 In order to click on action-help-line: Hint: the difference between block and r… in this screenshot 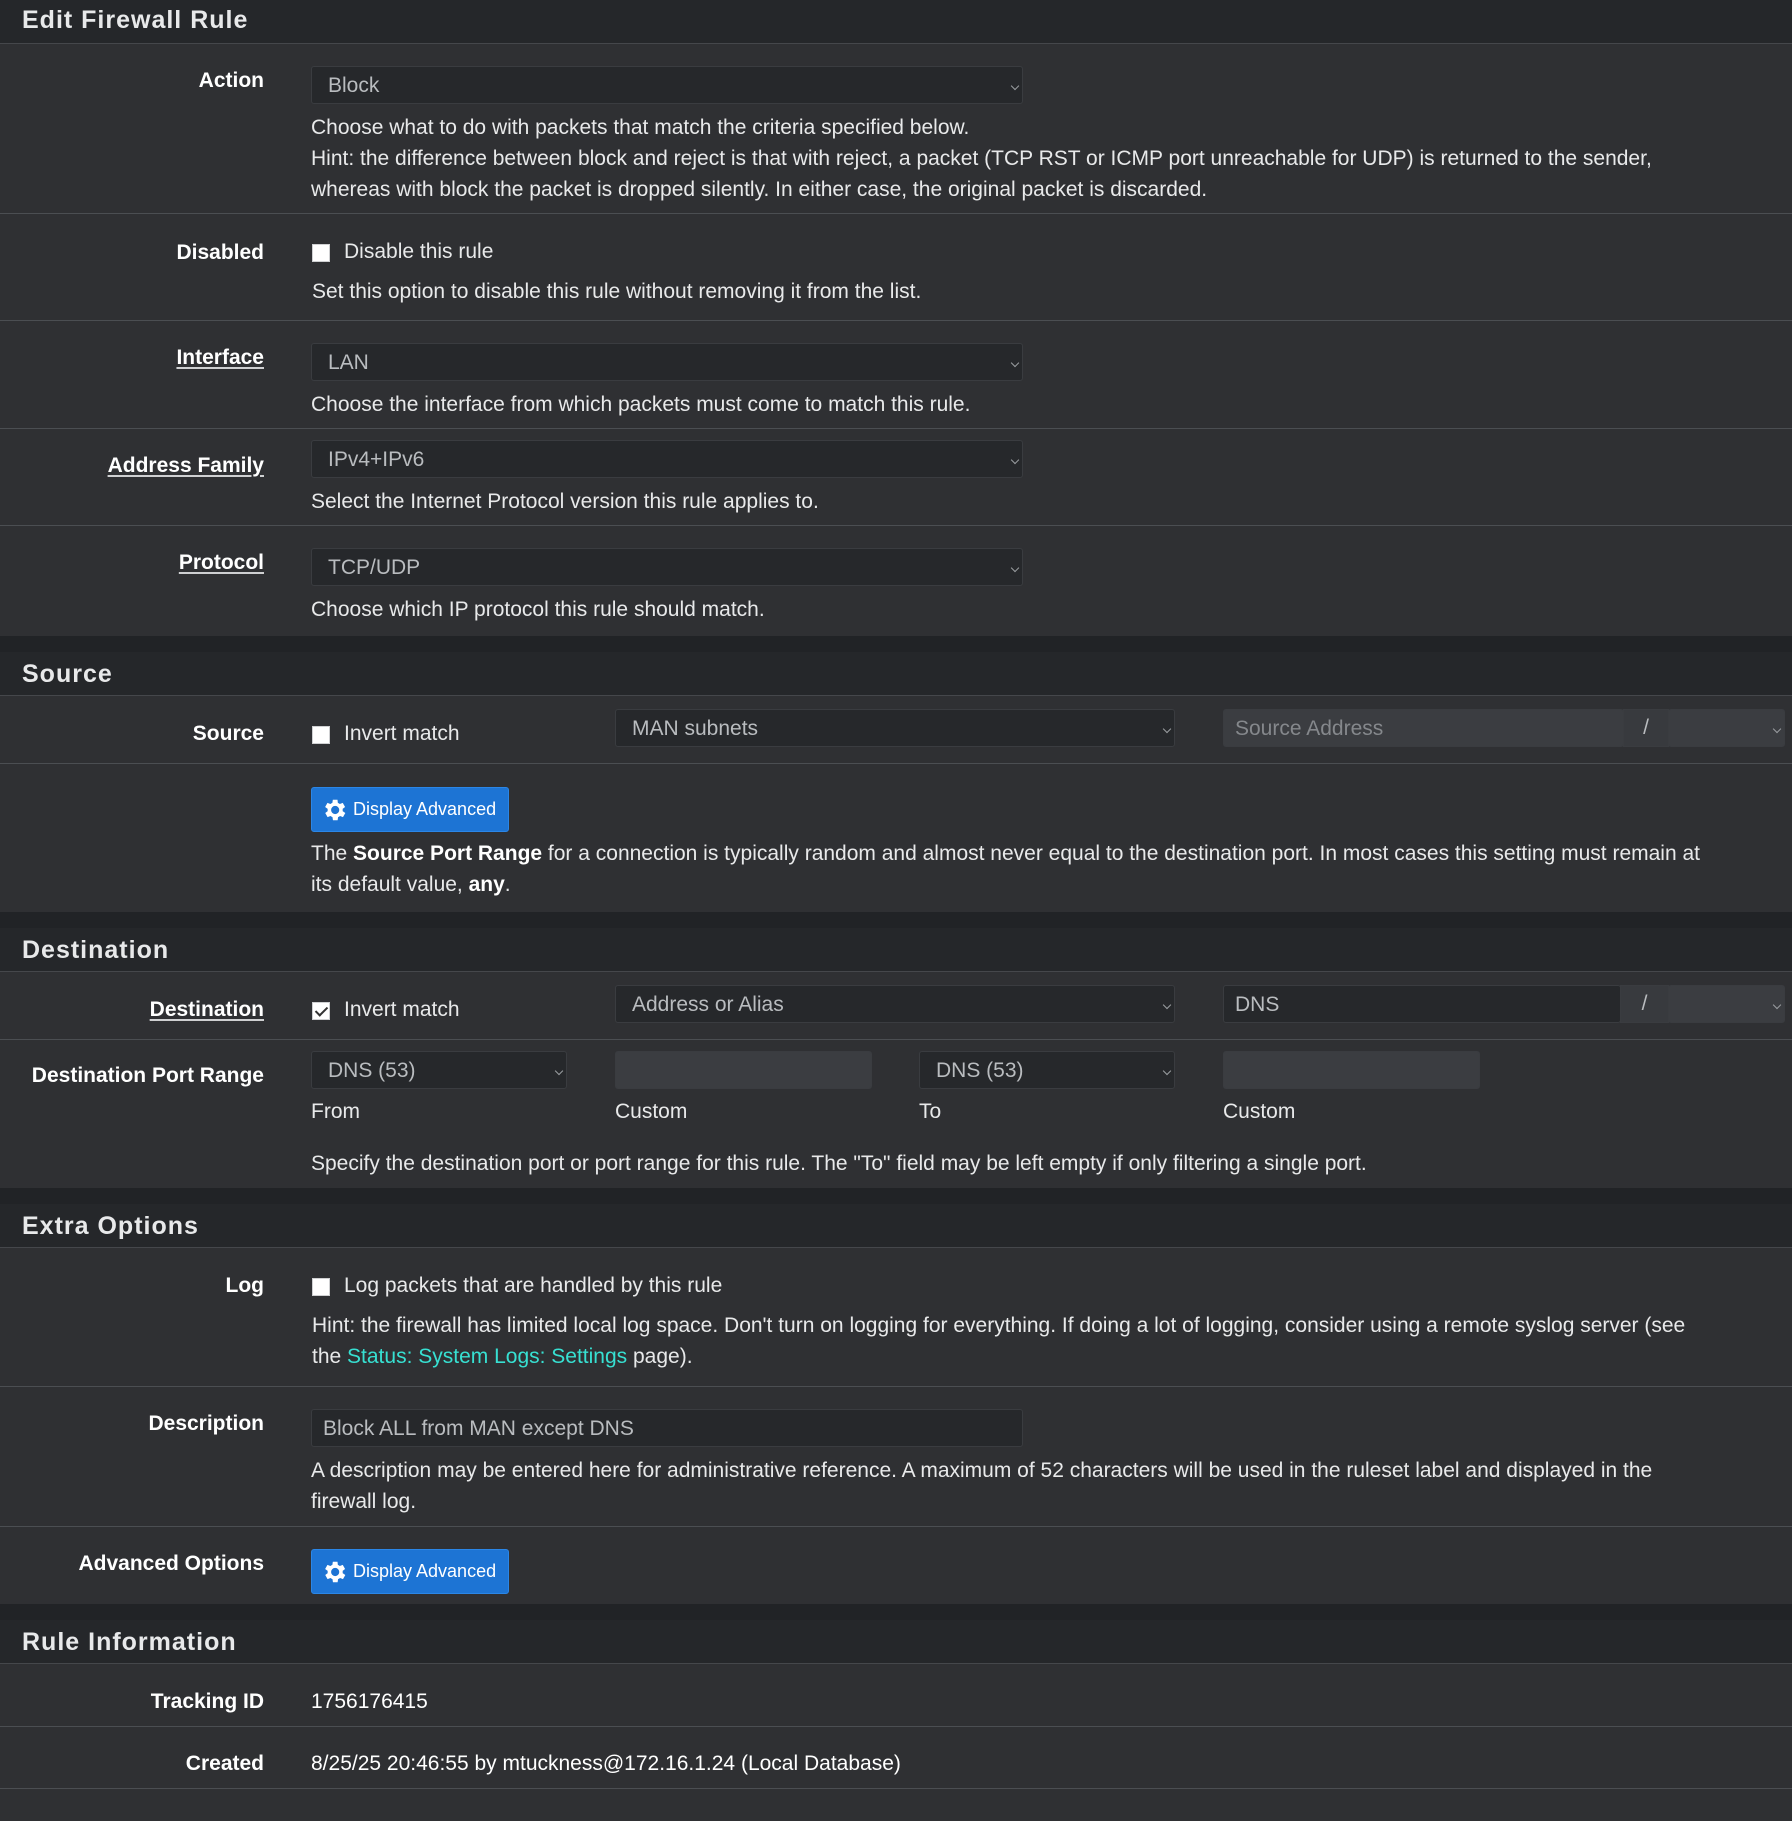, I will do `click(981, 158)`.